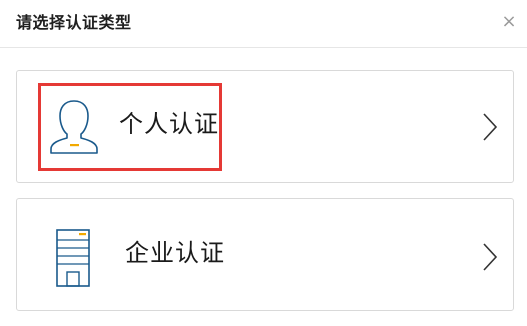 The height and width of the screenshot is (326, 527). I want to click on person-icon, so click(74, 127).